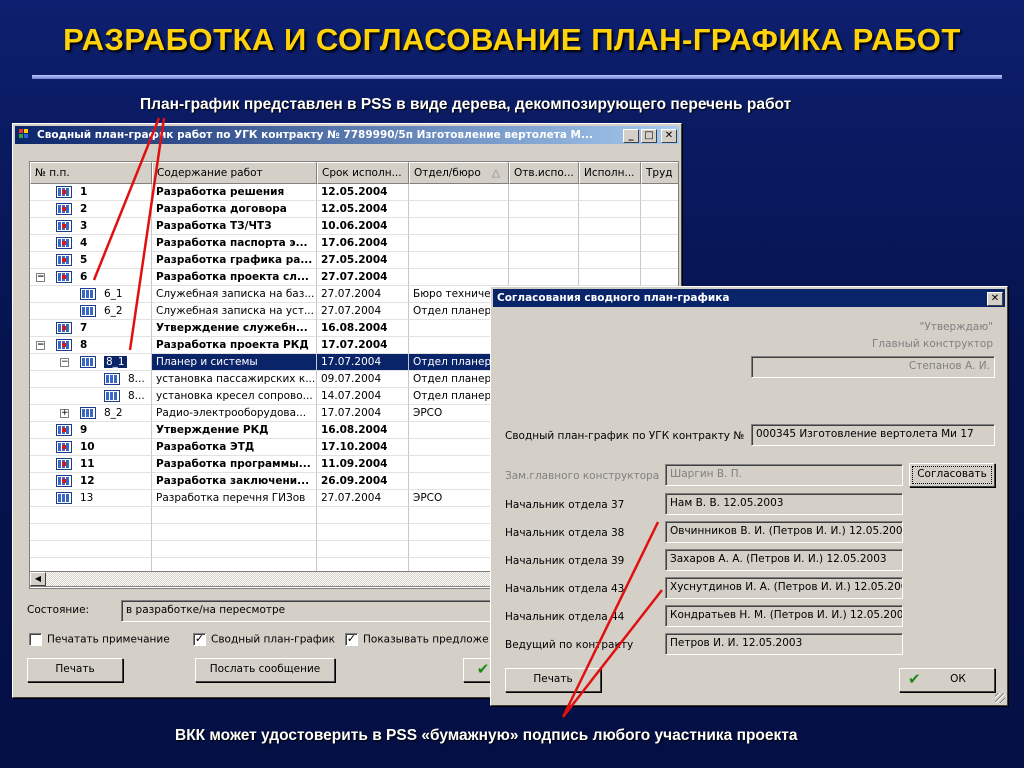 Image resolution: width=1024 pixels, height=768 pixels. Describe the element at coordinates (91, 447) in the screenshot. I see `tree-node-cell: 10` at that location.